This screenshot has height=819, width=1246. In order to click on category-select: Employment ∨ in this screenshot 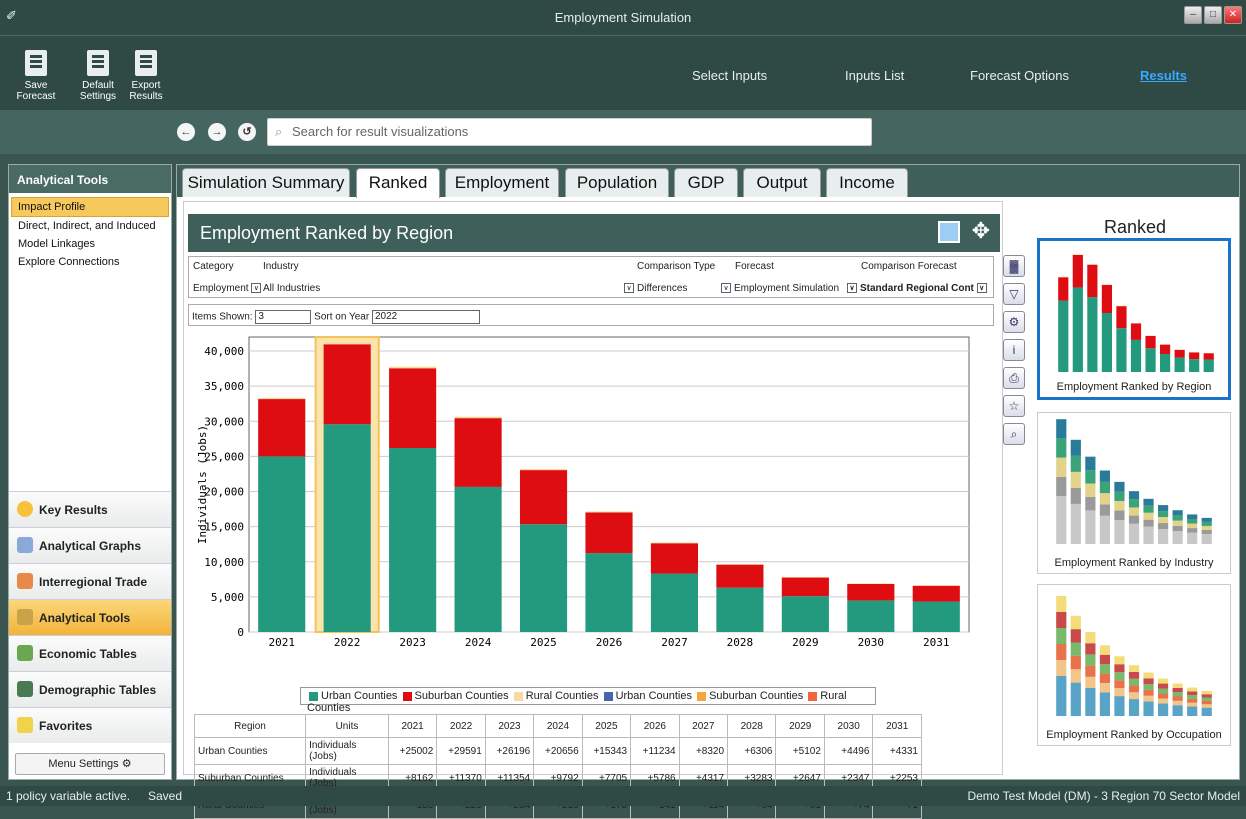, I will do `click(228, 288)`.